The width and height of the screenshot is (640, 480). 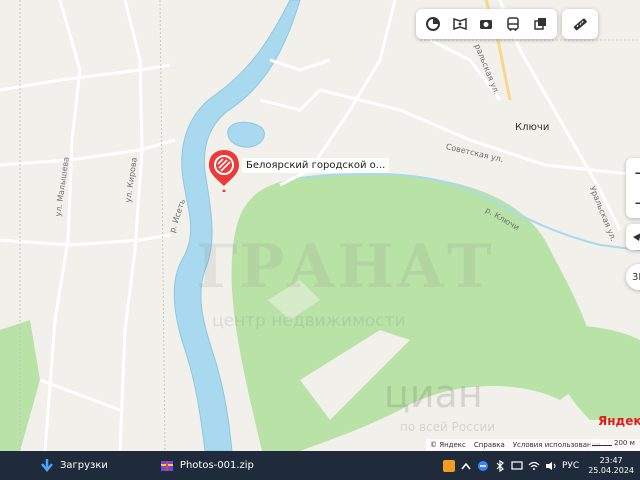 I want to click on language-indicator: РУС, so click(x=570, y=466).